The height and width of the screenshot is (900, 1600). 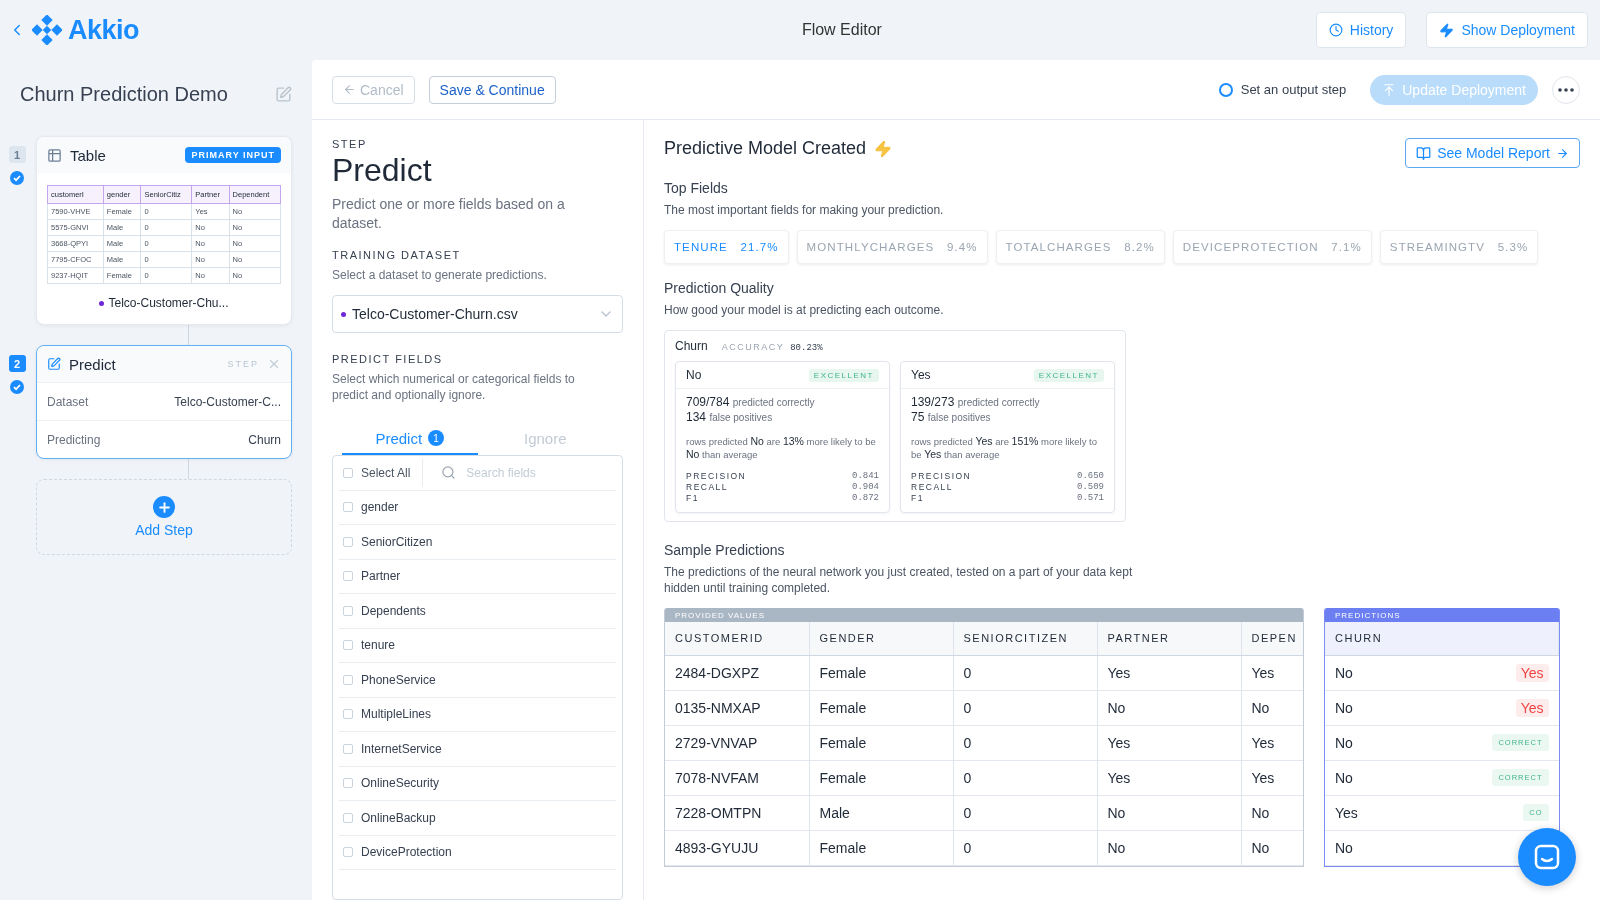 I want to click on history-button: History, so click(x=1361, y=30).